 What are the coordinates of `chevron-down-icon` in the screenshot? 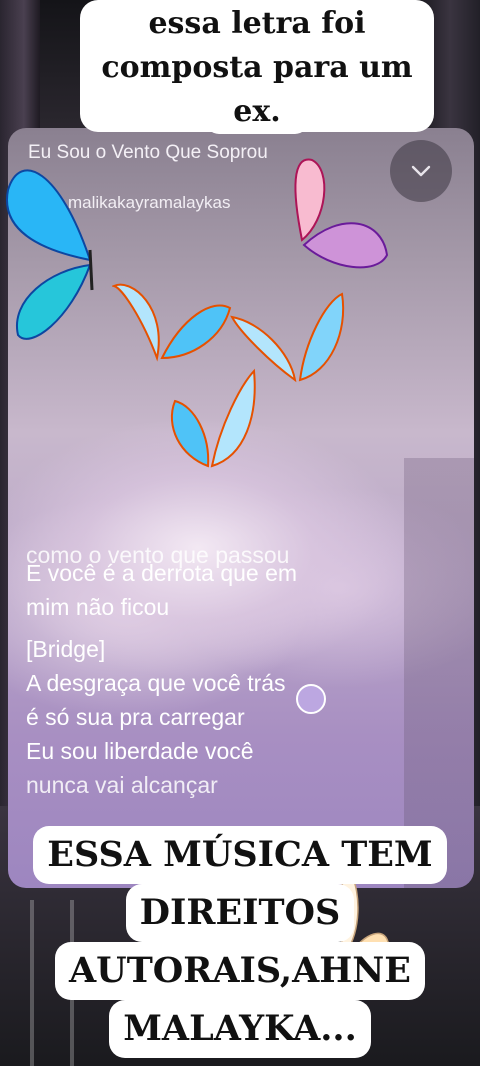 It's located at (421, 171).